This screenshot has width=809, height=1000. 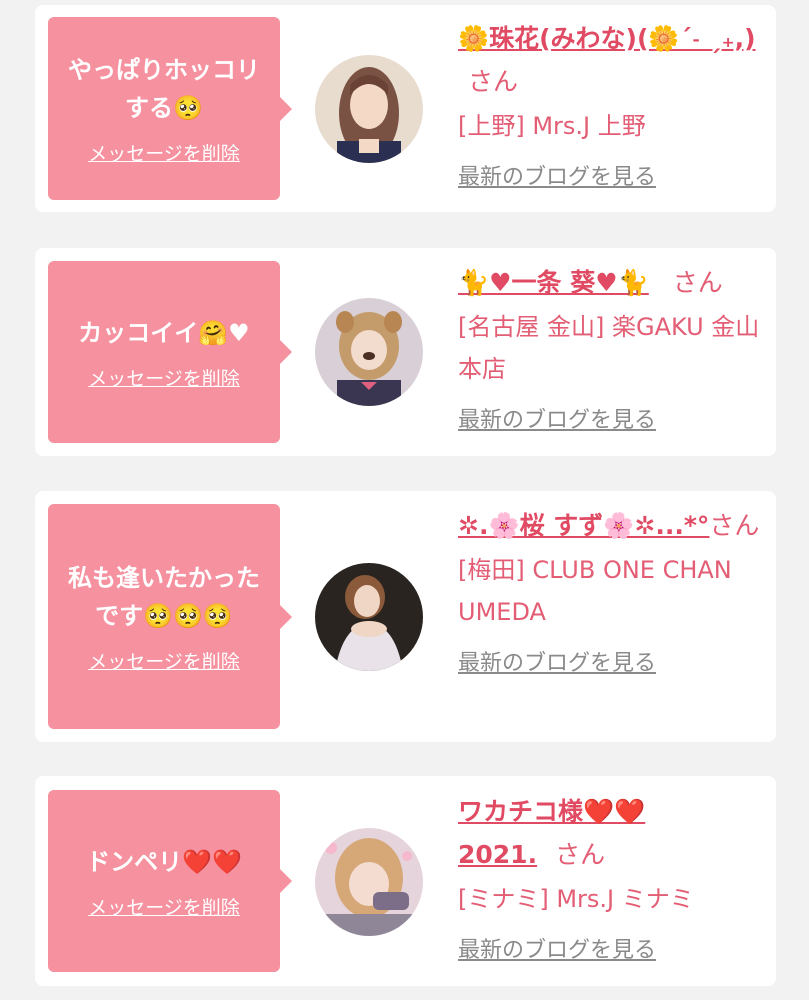 What do you see at coordinates (576, 899) in the screenshot?
I see `shop-name: [ミナミ] Mrs.J ミナミ` at bounding box center [576, 899].